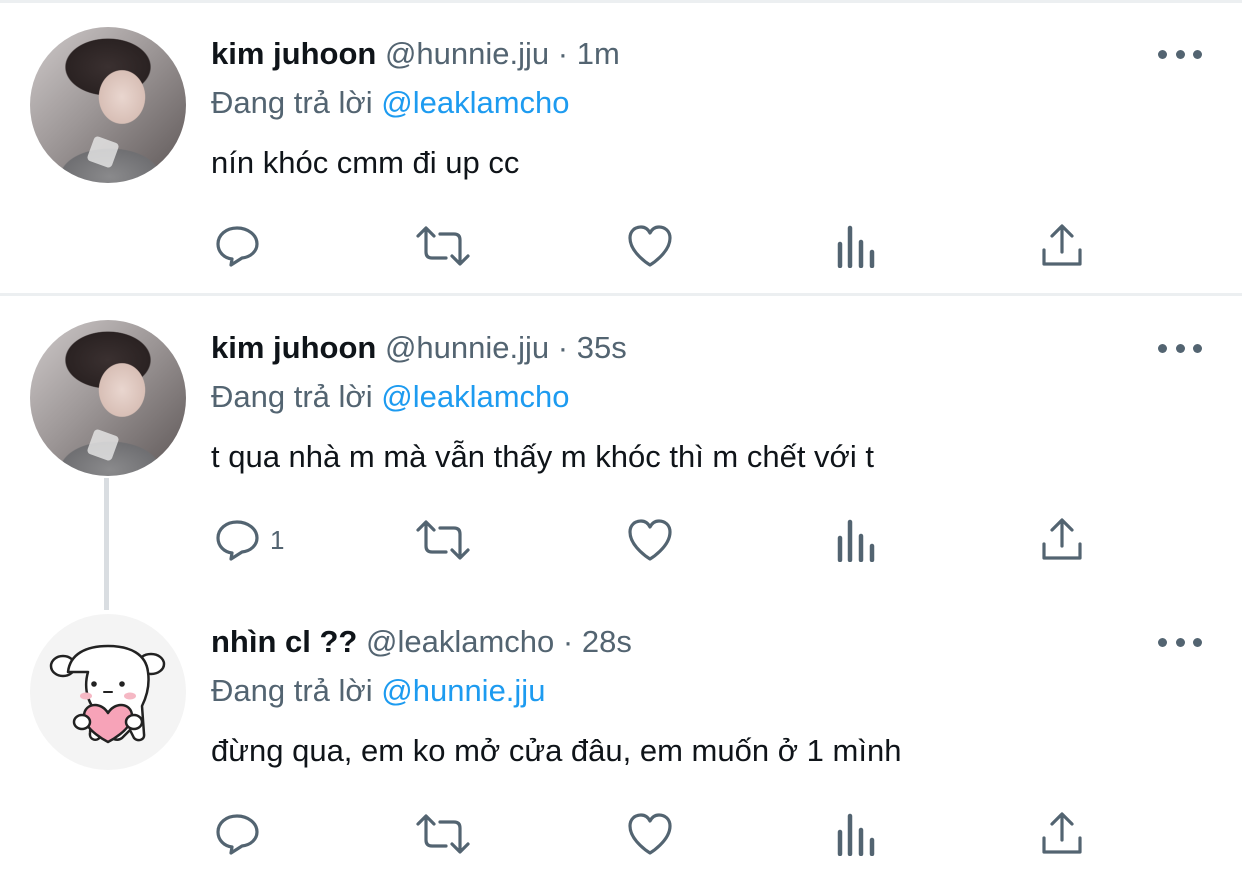 The width and height of the screenshot is (1242, 873). What do you see at coordinates (460, 641) in the screenshot?
I see `username: @leaklamcho` at bounding box center [460, 641].